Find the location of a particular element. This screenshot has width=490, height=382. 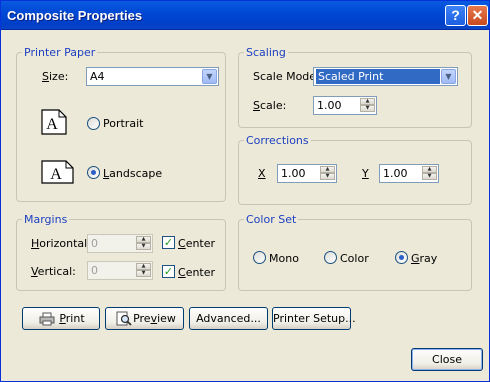

vertical-center-checkbox: ✓ is located at coordinates (168, 271).